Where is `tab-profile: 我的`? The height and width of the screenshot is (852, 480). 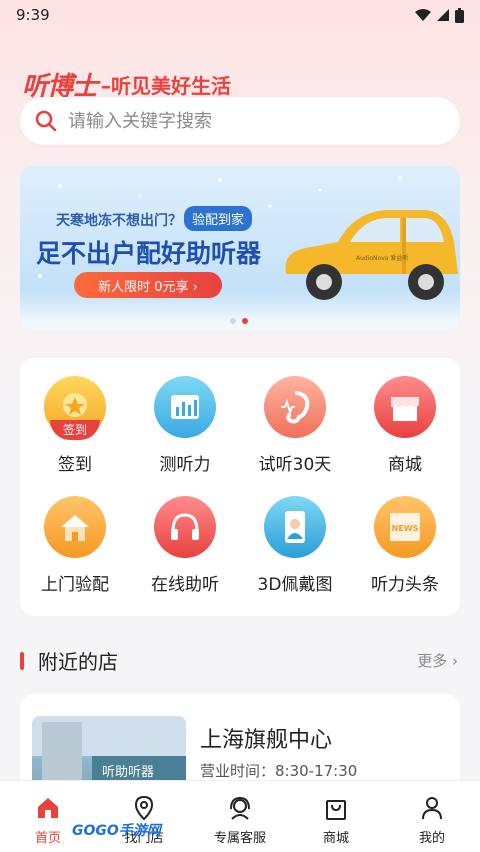
tab-profile: 我的 is located at coordinates (432, 816).